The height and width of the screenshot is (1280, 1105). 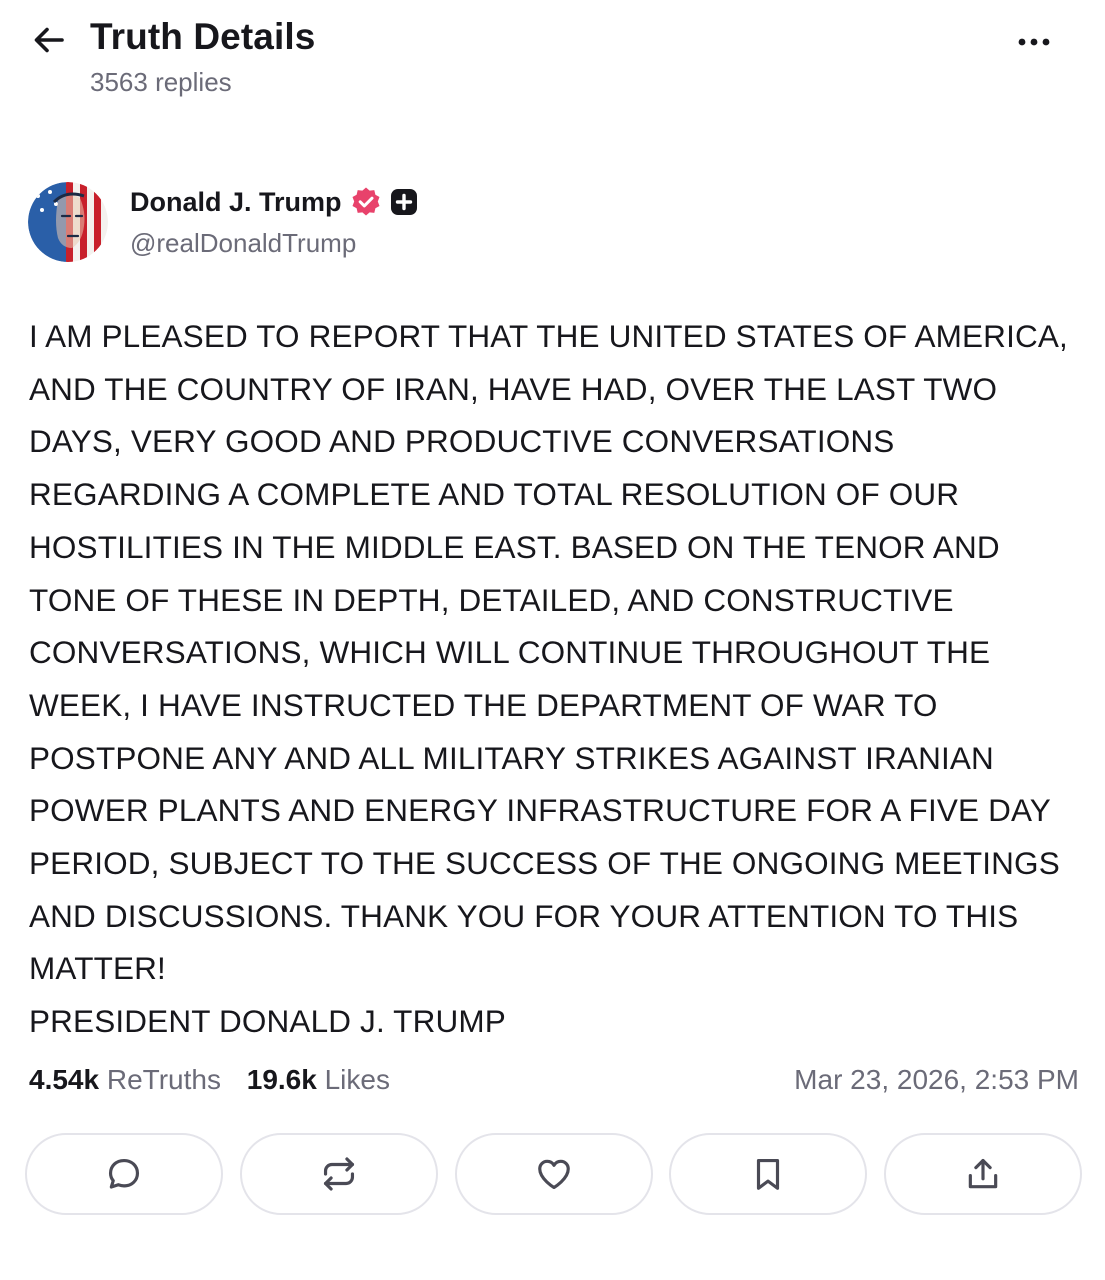 What do you see at coordinates (203, 36) in the screenshot?
I see `page-title: Truth Details` at bounding box center [203, 36].